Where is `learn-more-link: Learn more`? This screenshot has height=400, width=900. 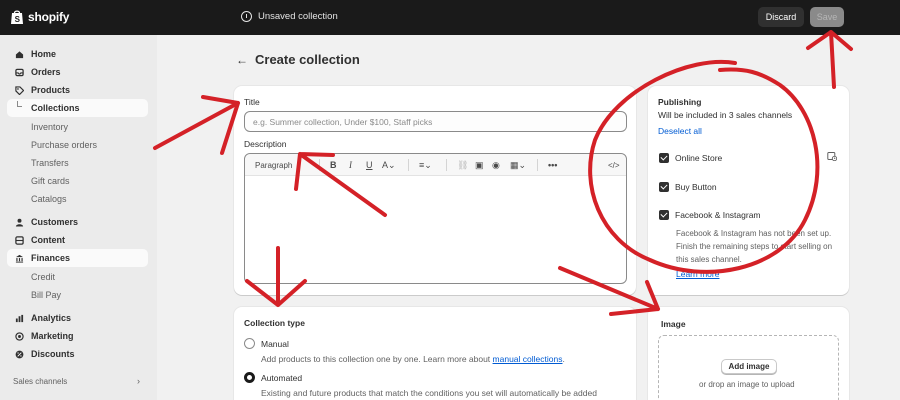
learn-more-link: Learn more is located at coordinates (697, 274).